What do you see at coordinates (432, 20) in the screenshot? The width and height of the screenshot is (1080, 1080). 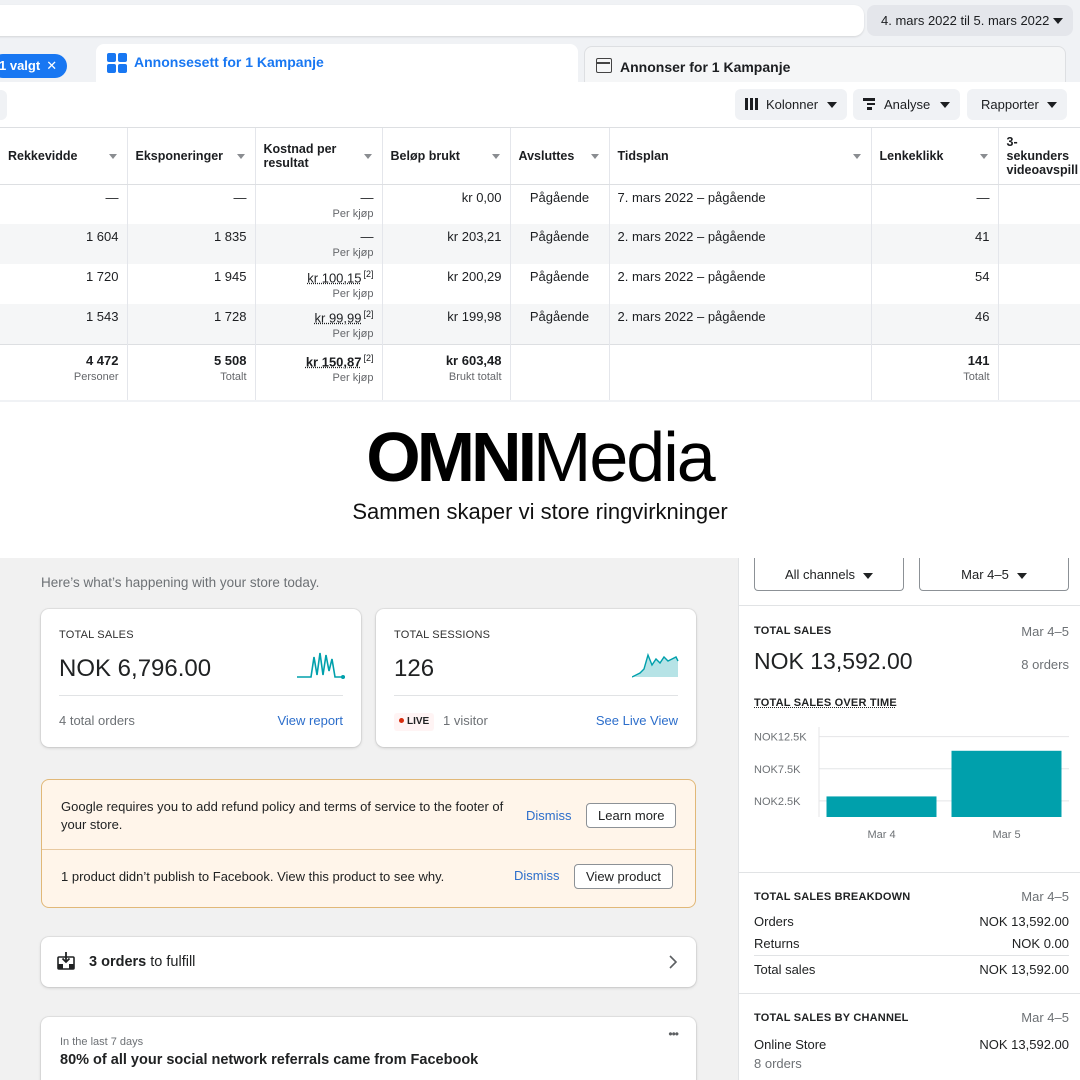 I see `search-bar` at bounding box center [432, 20].